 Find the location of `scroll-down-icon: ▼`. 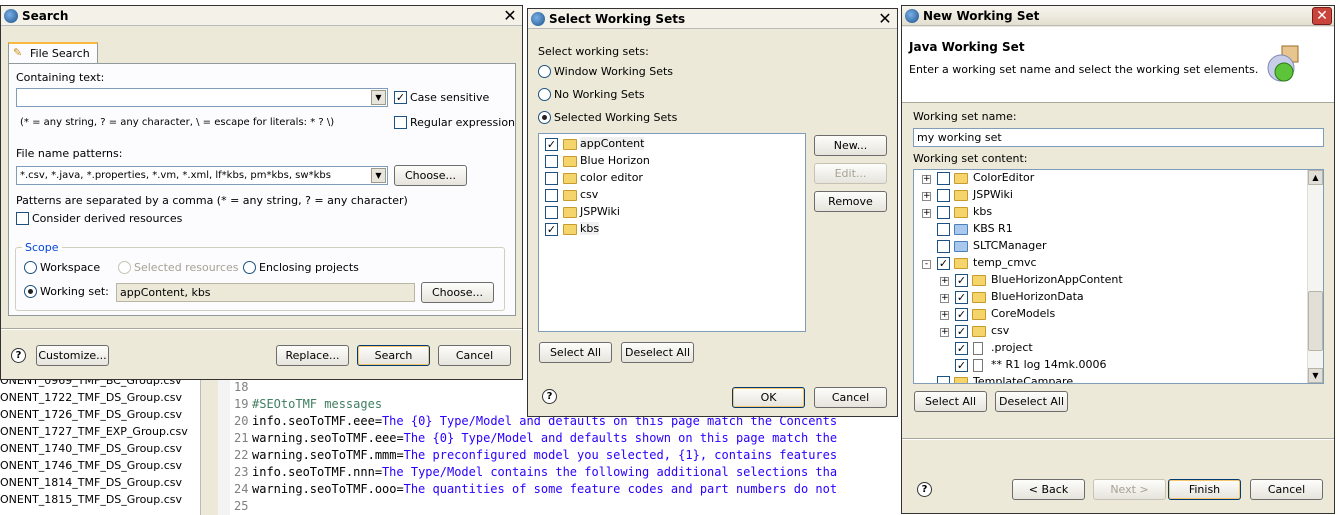

scroll-down-icon: ▼ is located at coordinates (1315, 375).